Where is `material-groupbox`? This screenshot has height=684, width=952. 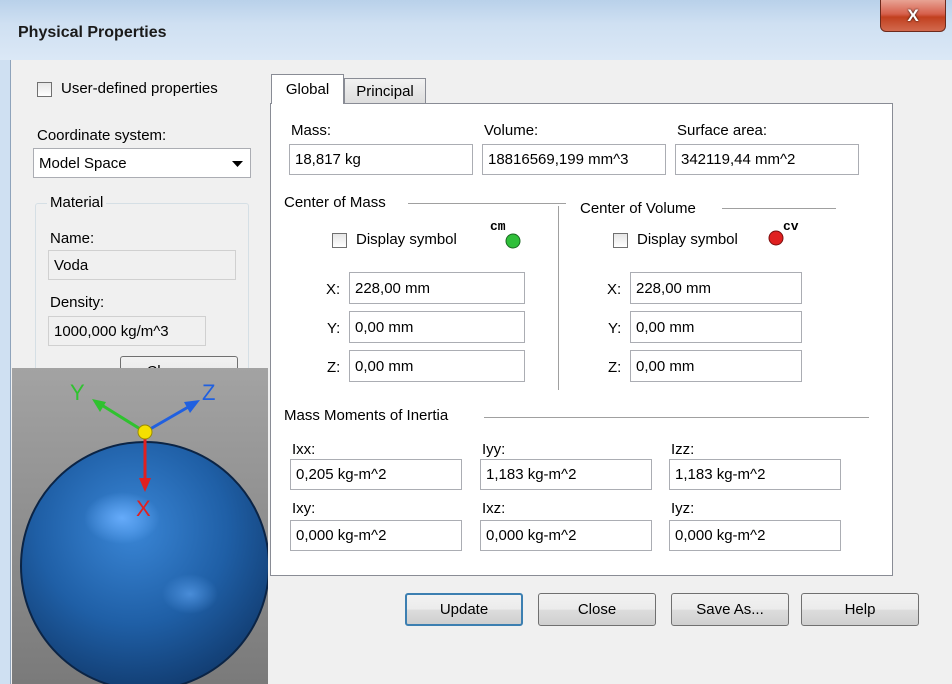
material-groupbox is located at coordinates (142, 288).